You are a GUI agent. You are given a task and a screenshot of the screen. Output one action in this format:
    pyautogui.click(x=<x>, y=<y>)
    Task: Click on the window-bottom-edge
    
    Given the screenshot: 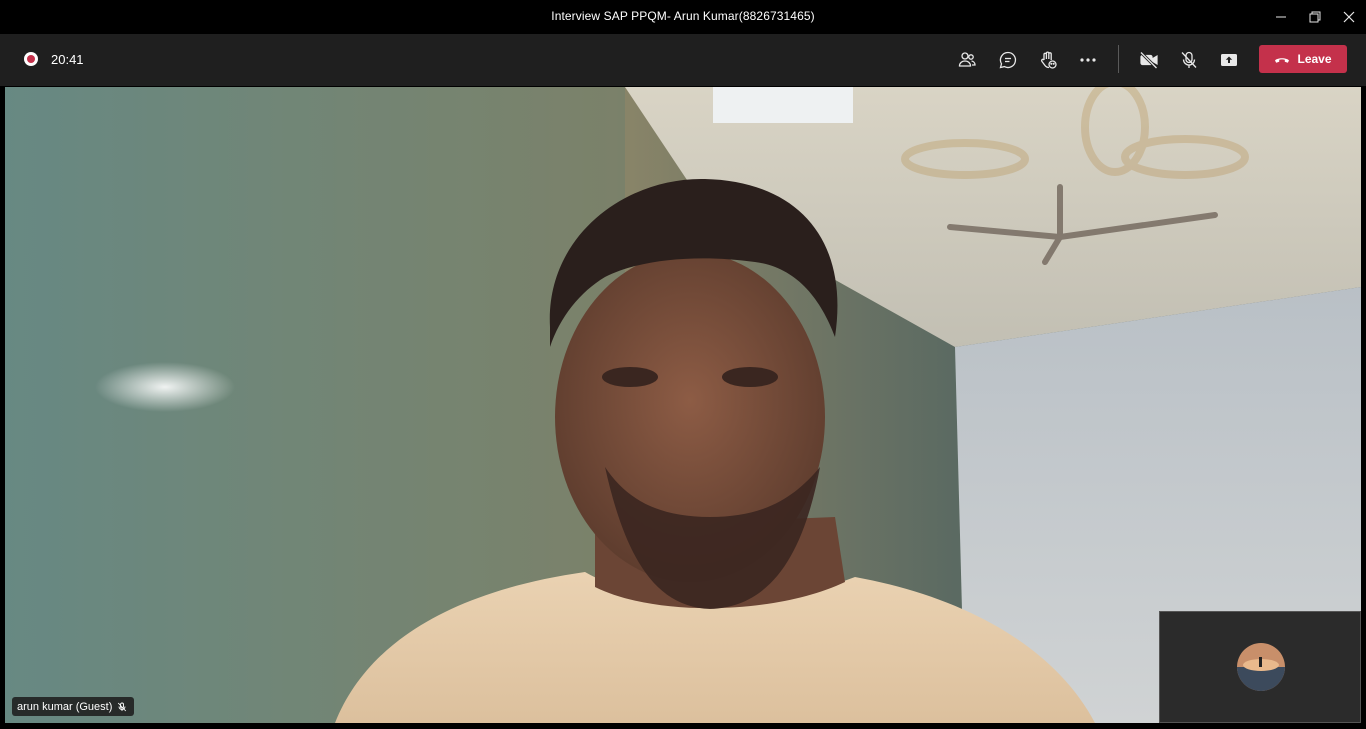 What is the action you would take?
    pyautogui.click(x=683, y=726)
    